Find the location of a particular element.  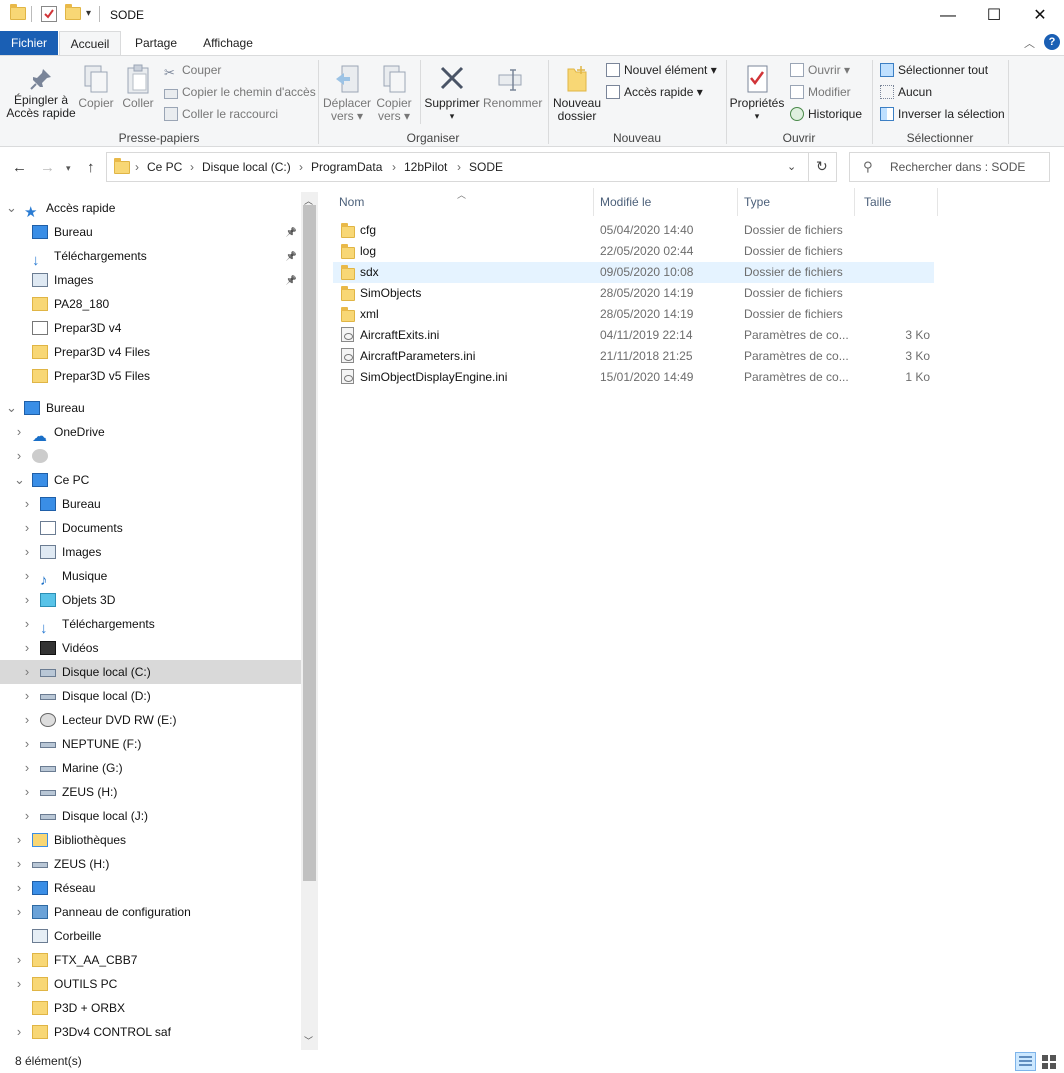

nav-scrollbar-thumb is located at coordinates (309, 543).